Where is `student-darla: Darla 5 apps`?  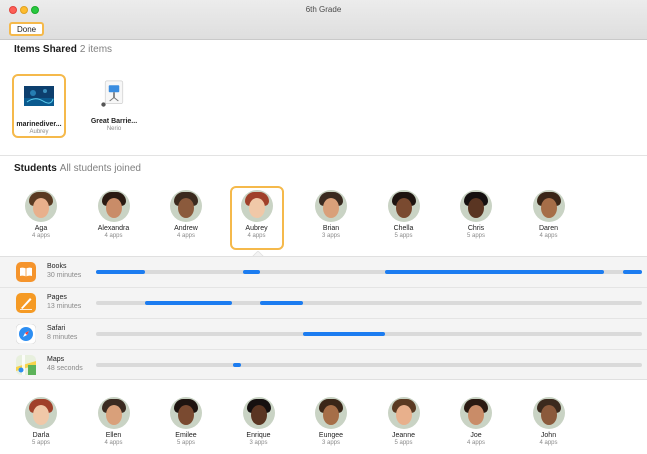 student-darla: Darla 5 apps is located at coordinates (41, 421).